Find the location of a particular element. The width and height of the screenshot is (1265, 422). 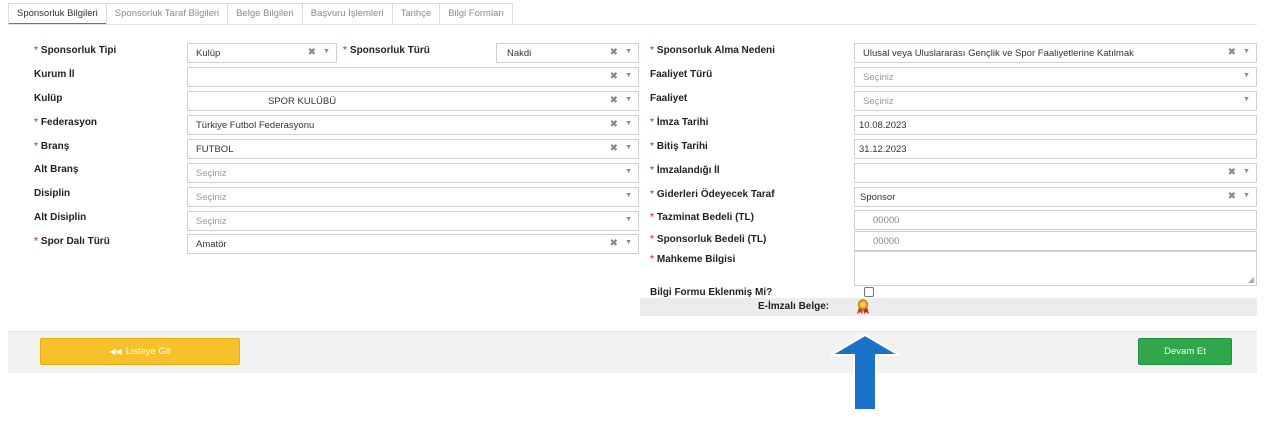

imza-tarihi-input: 10.08.2023 is located at coordinates (1055, 125).